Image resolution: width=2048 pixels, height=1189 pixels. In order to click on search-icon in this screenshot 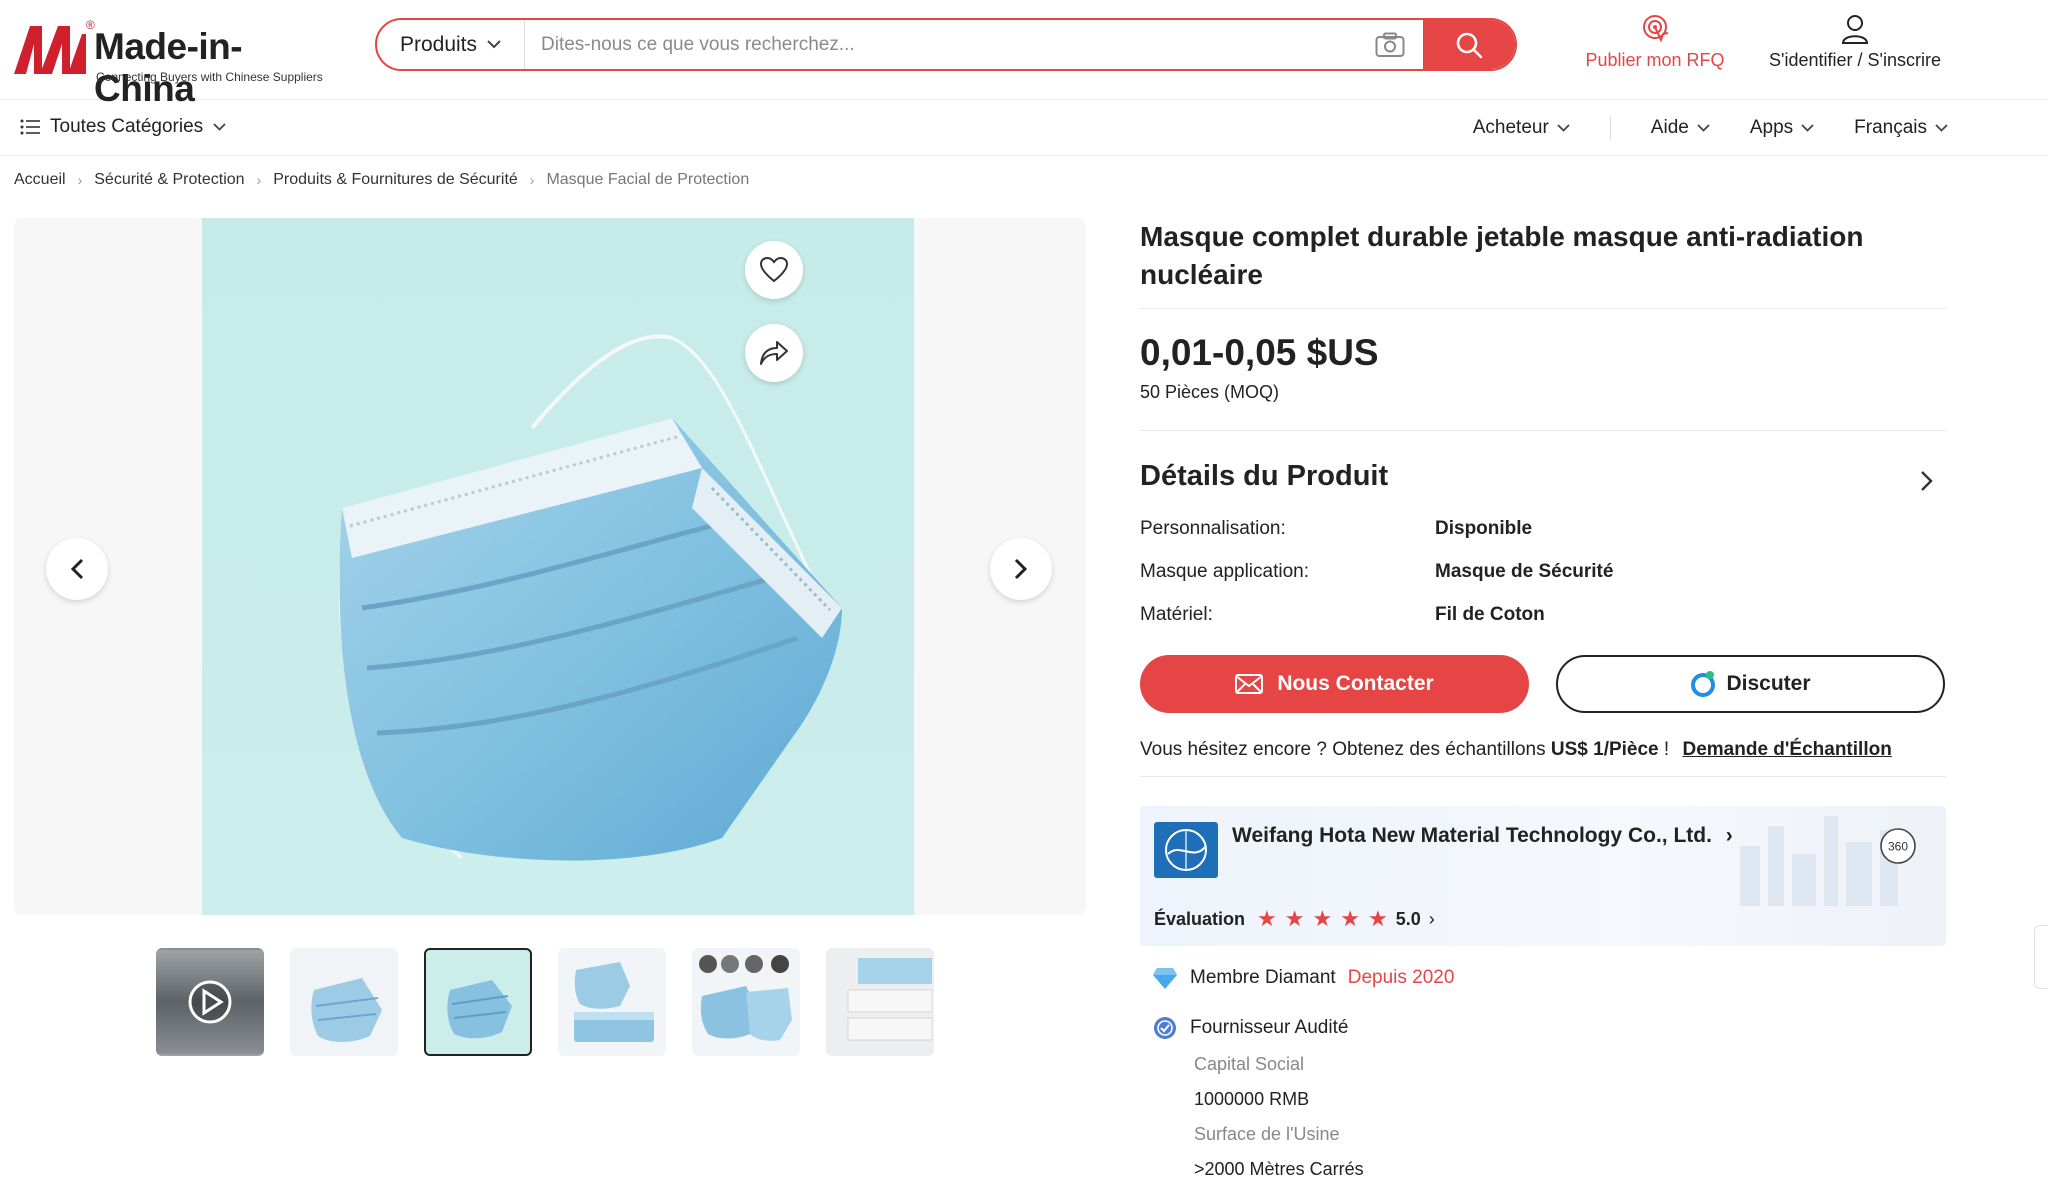, I will do `click(1469, 45)`.